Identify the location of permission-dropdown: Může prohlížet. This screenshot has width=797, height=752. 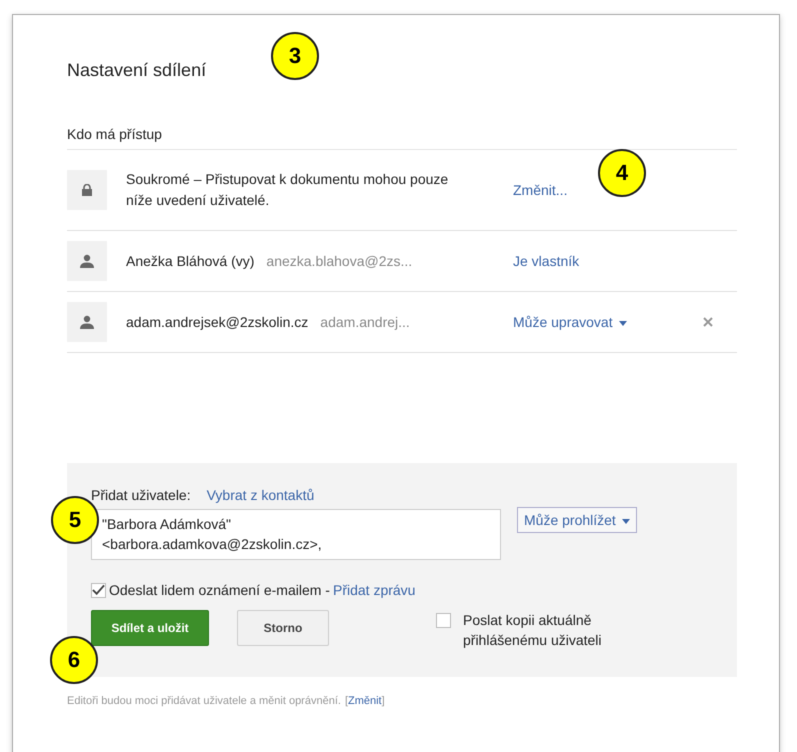
(577, 520).